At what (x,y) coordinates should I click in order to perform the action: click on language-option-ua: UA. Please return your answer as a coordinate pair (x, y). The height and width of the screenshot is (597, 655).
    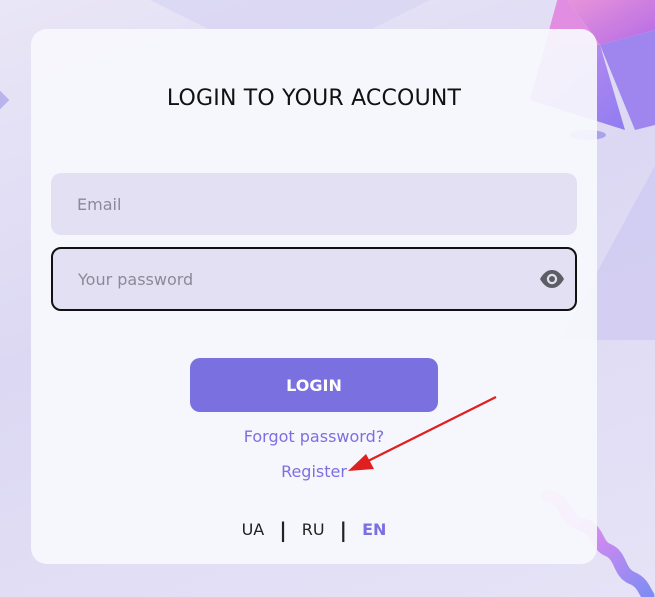
    Looking at the image, I should click on (253, 529).